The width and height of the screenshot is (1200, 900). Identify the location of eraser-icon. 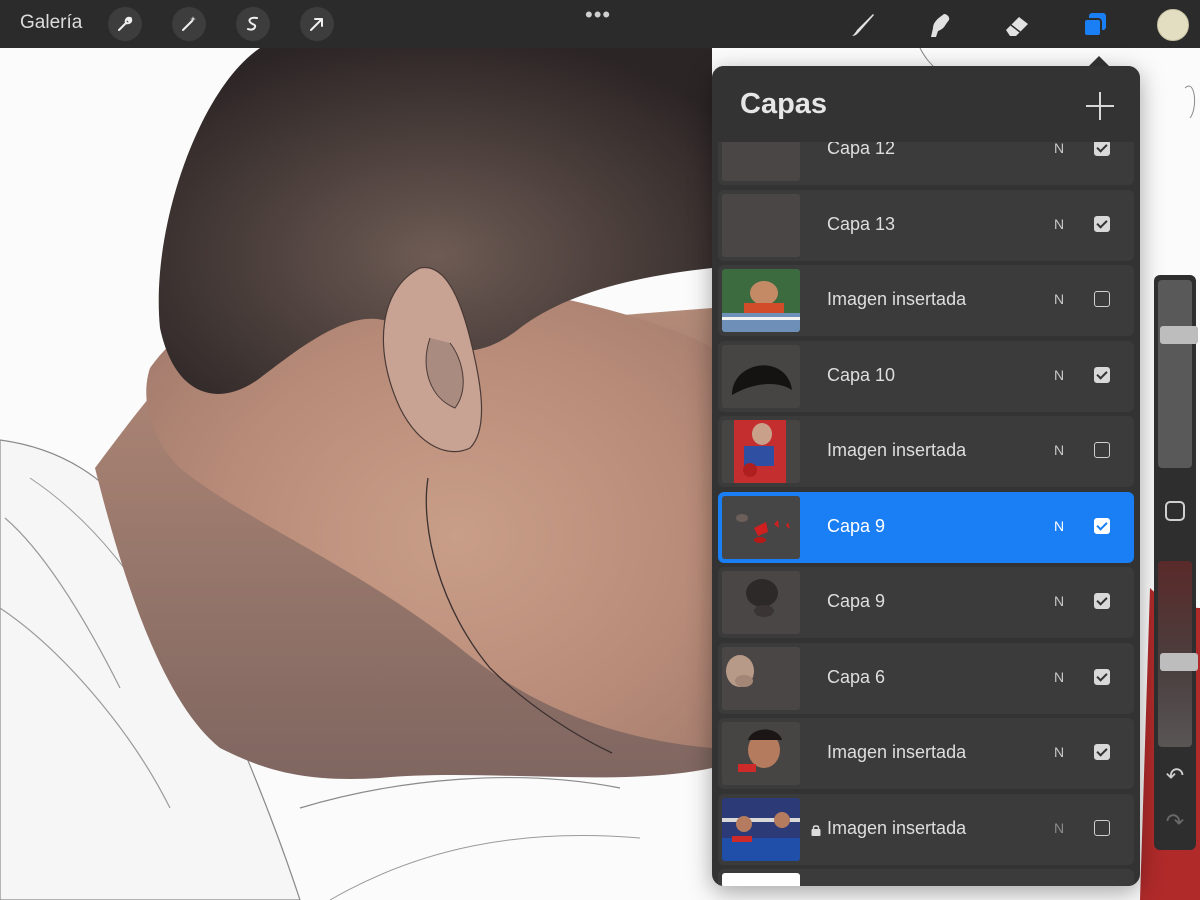
(1017, 26).